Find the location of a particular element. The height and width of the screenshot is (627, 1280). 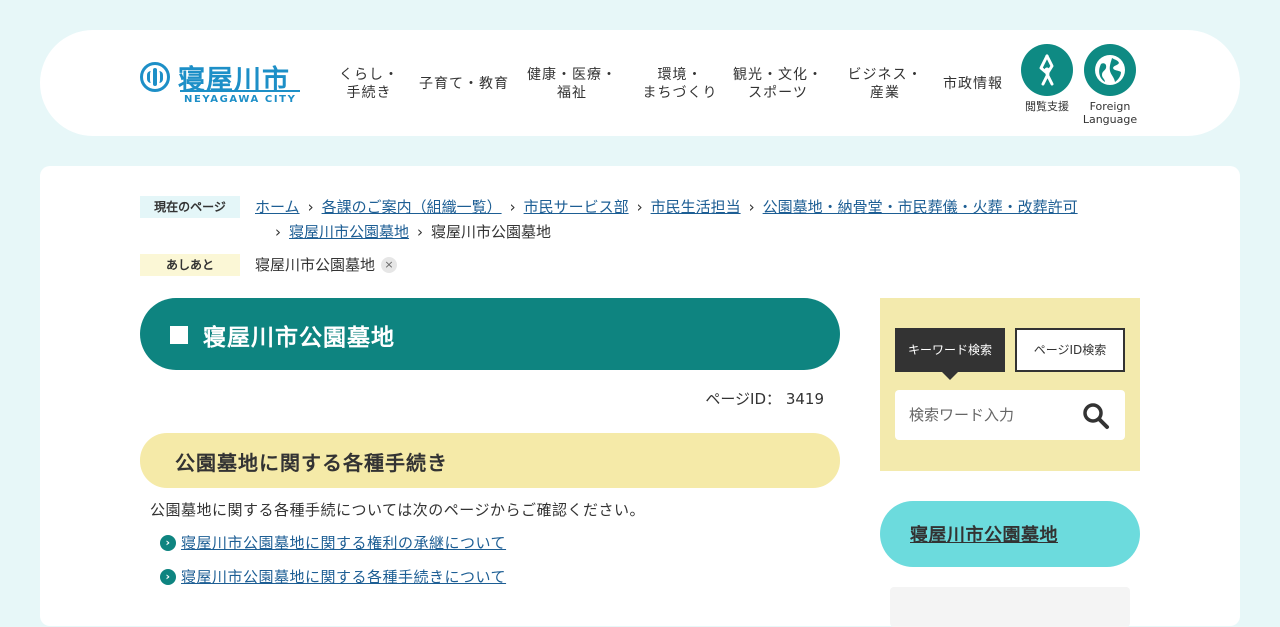

accessibility-button: 閲覧支援 is located at coordinates (1047, 78).